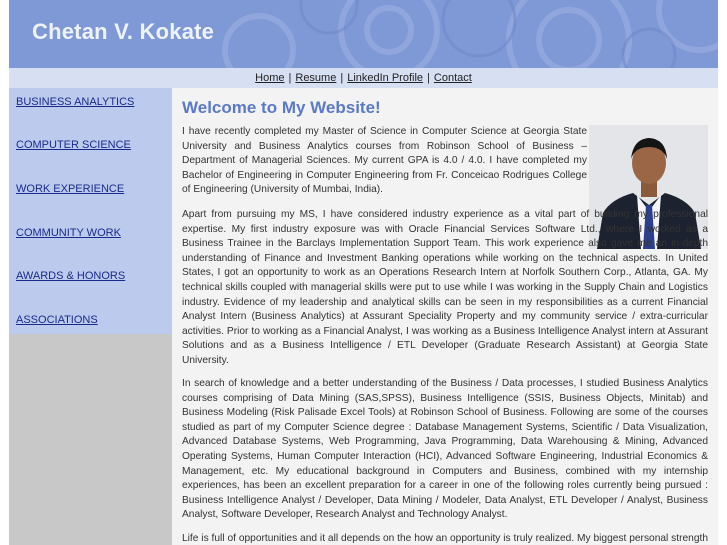  What do you see at coordinates (73, 145) in the screenshot?
I see `sidebar-item-computer-science: COMPUTER SCIENCE` at bounding box center [73, 145].